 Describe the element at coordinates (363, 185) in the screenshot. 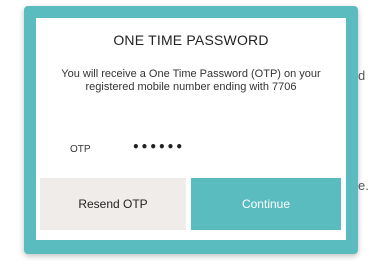

I see `background-text-fragment: e.` at that location.